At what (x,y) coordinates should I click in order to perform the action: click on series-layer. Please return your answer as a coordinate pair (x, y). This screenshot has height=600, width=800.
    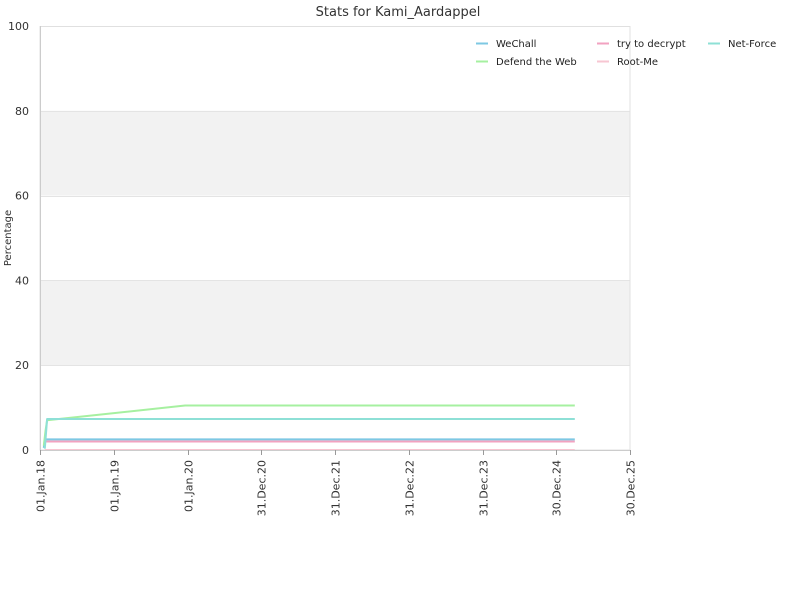
    Looking at the image, I should click on (308, 427).